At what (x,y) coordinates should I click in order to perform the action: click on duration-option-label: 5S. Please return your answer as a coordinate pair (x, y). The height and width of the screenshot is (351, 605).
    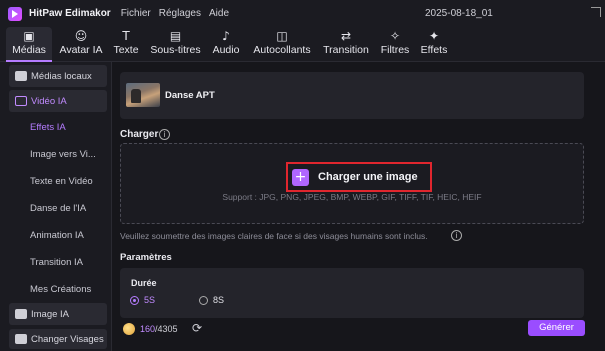
    Looking at the image, I should click on (150, 300).